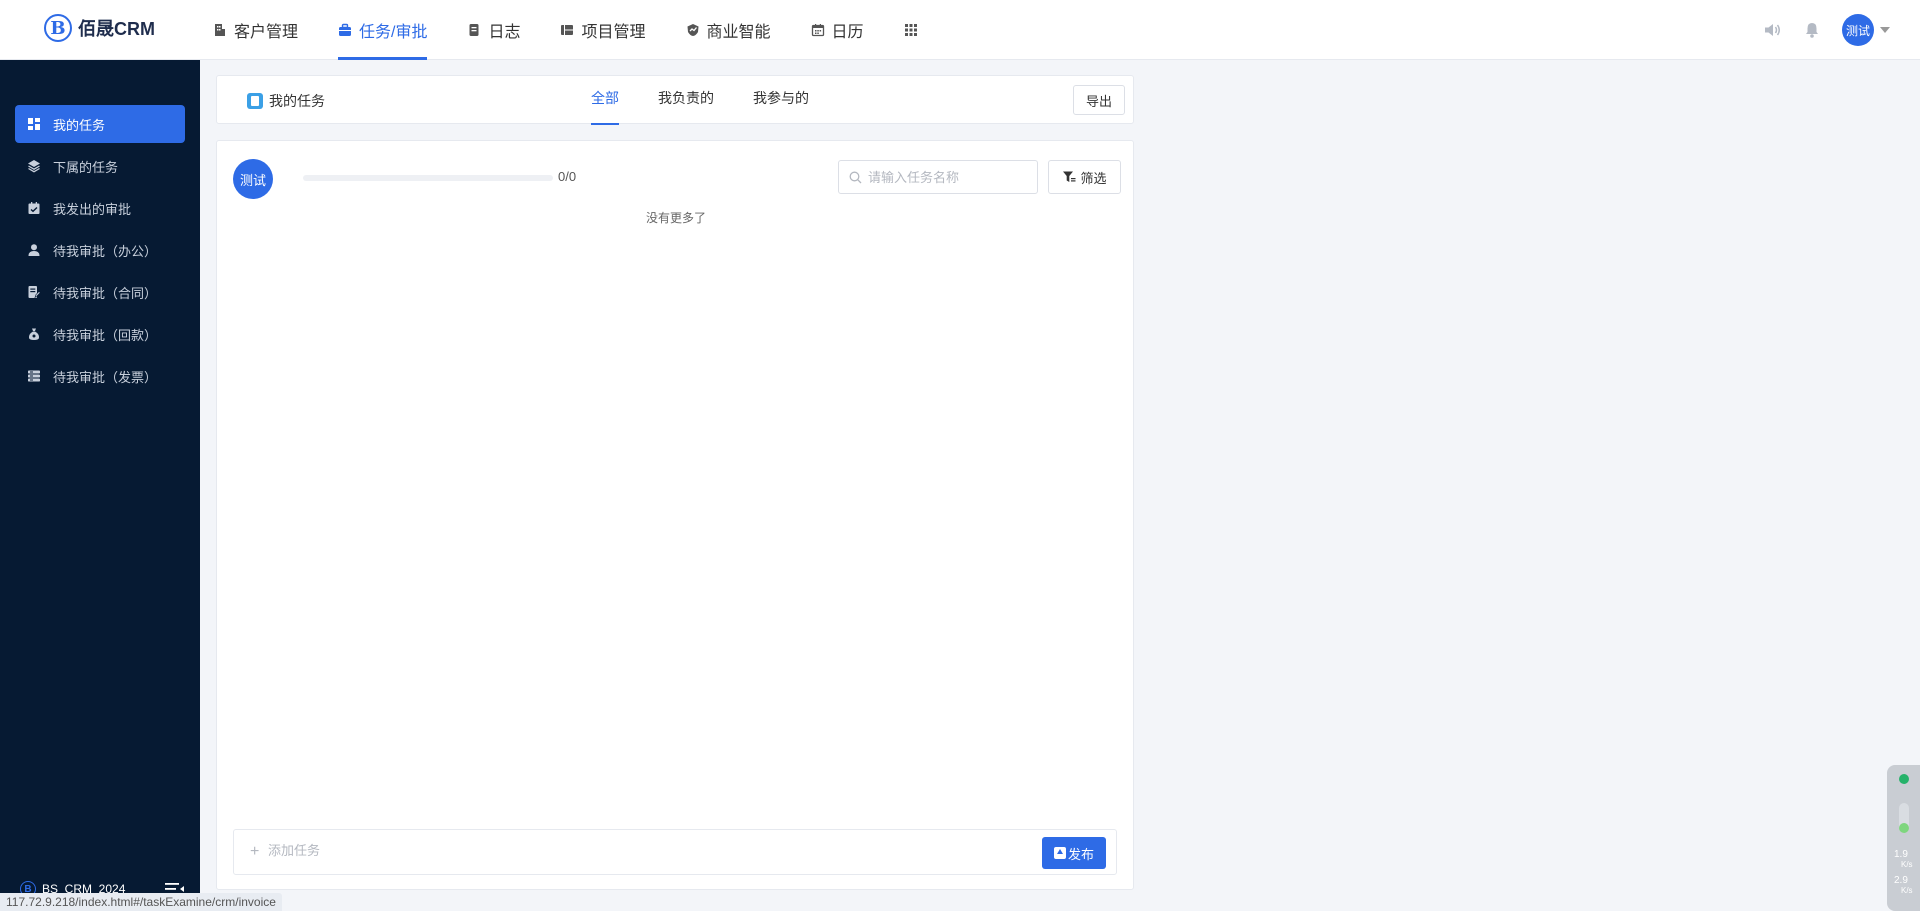  I want to click on sidebar-item-label: 我的任务, so click(79, 125).